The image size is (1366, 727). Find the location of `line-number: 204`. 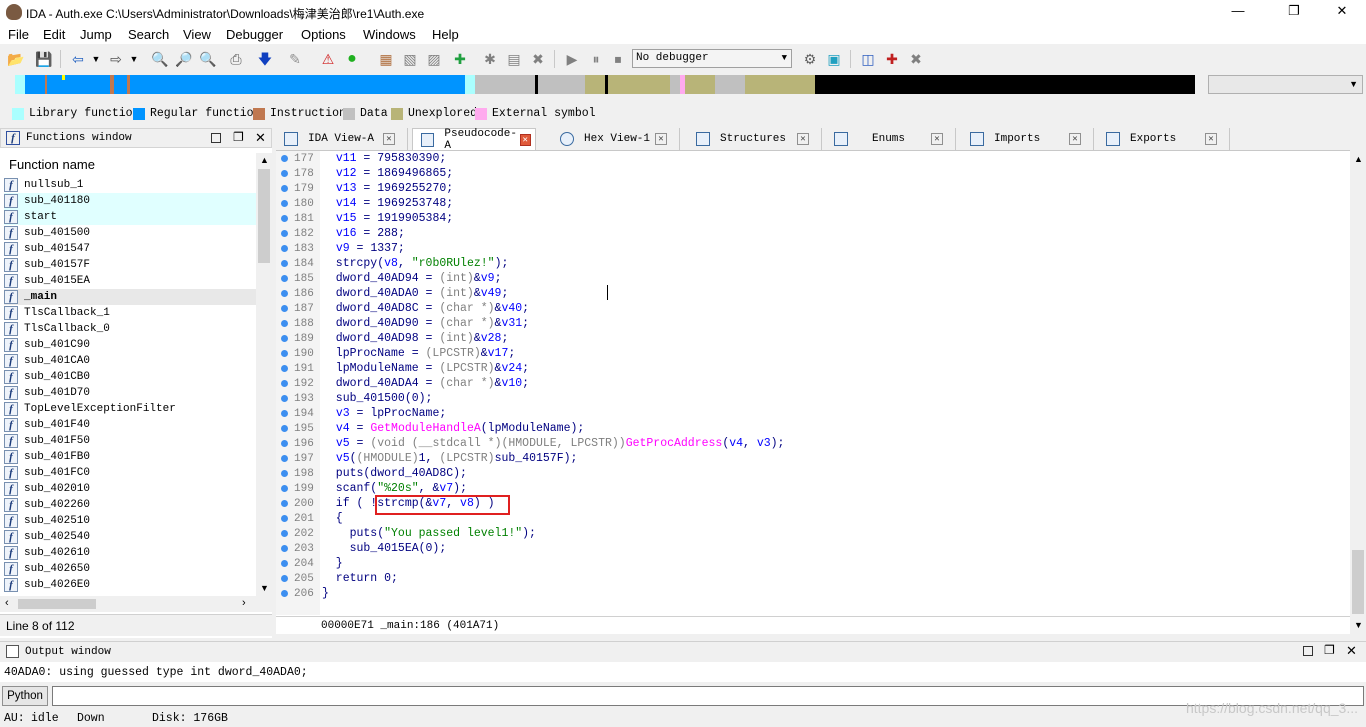

line-number: 204 is located at coordinates (298, 563).